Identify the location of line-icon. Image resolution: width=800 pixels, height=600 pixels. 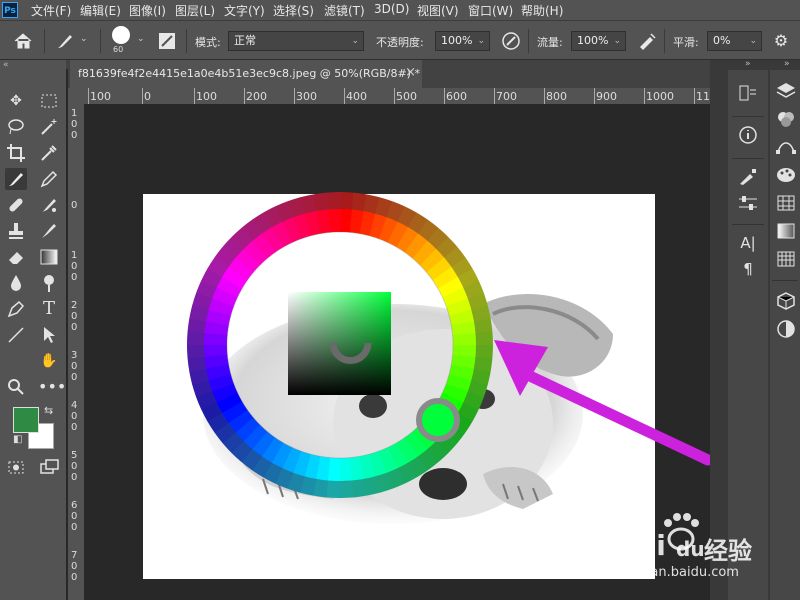
(16, 335).